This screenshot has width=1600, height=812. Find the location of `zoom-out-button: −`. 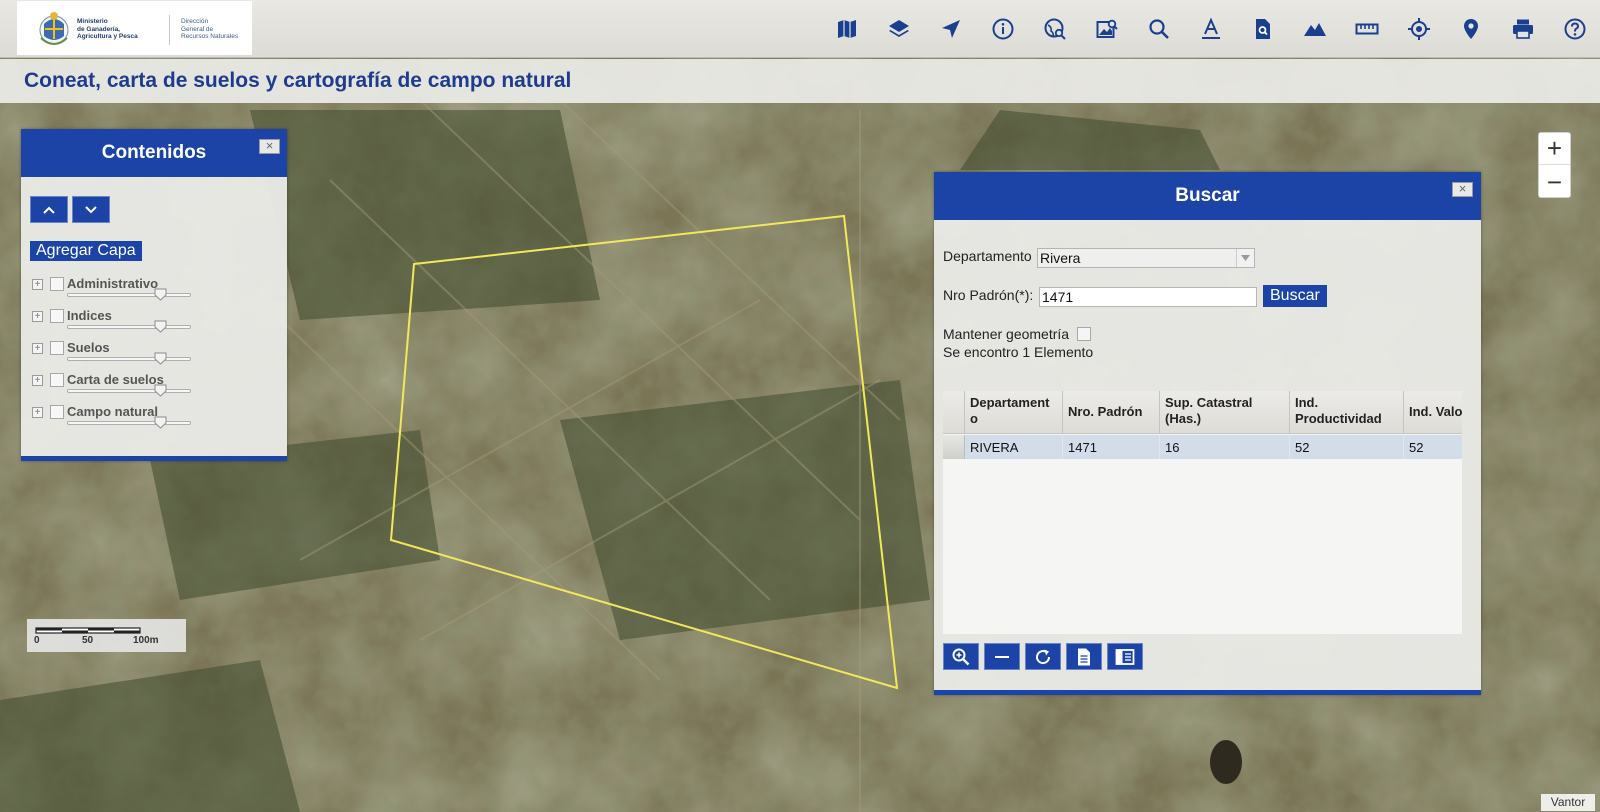

zoom-out-button: − is located at coordinates (1554, 182).